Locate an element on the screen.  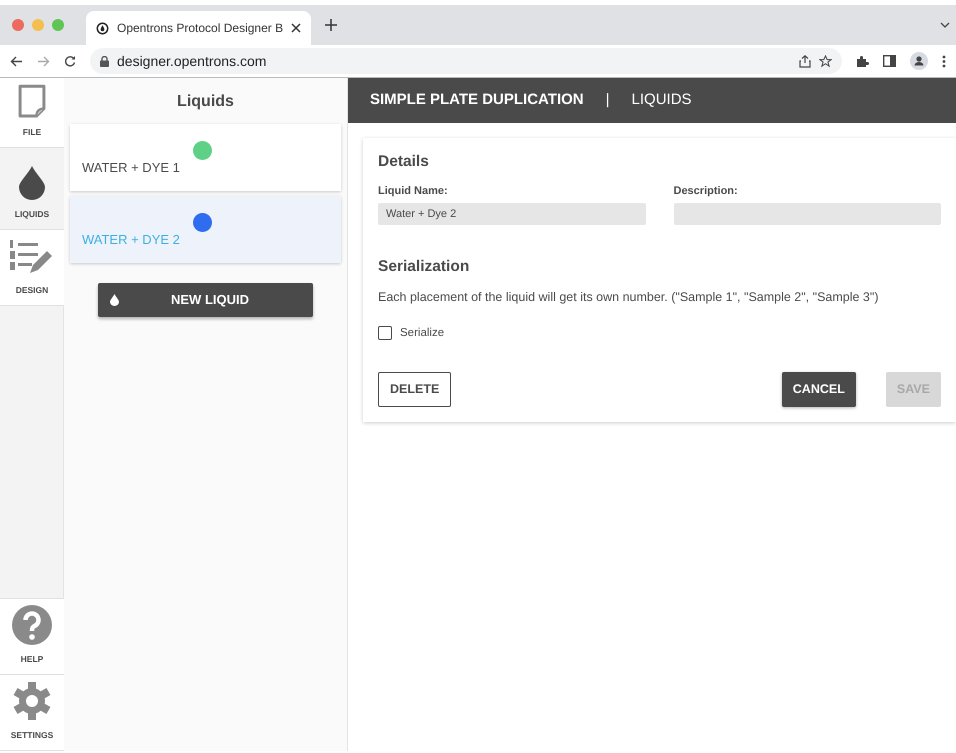
browser-tab: Opentrons Protocol Designer B is located at coordinates (198, 28).